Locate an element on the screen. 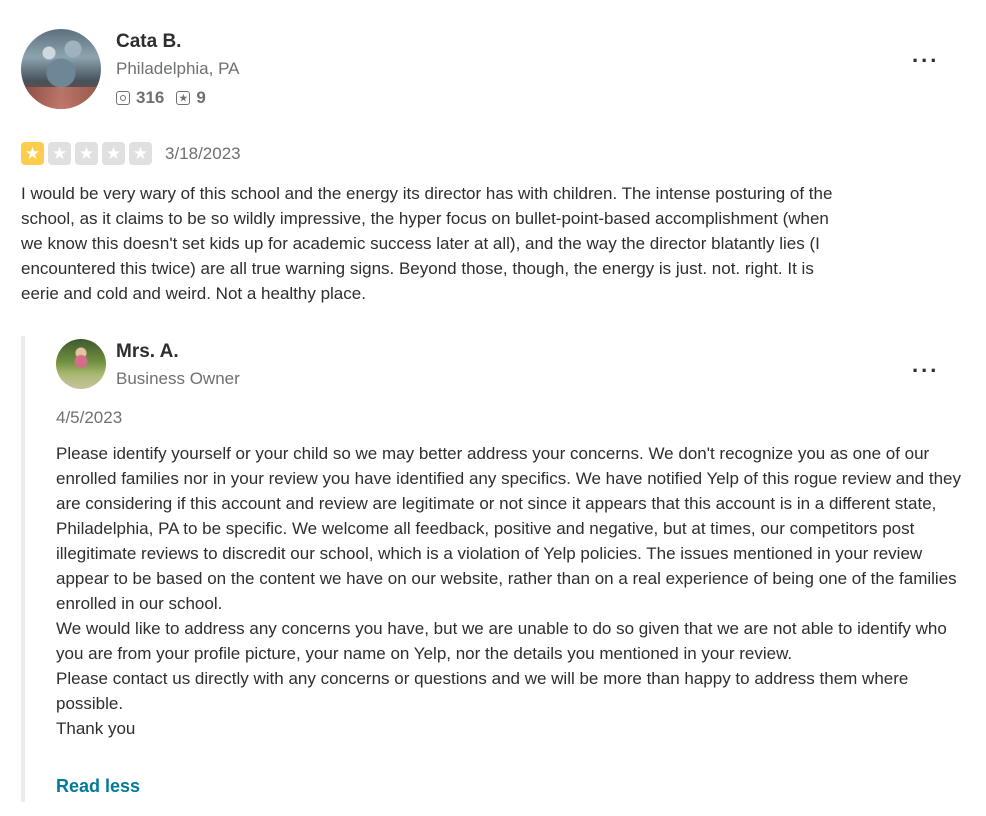 This screenshot has width=986, height=816. reviewer-stats: 316 ★ 9 is located at coordinates (161, 98).